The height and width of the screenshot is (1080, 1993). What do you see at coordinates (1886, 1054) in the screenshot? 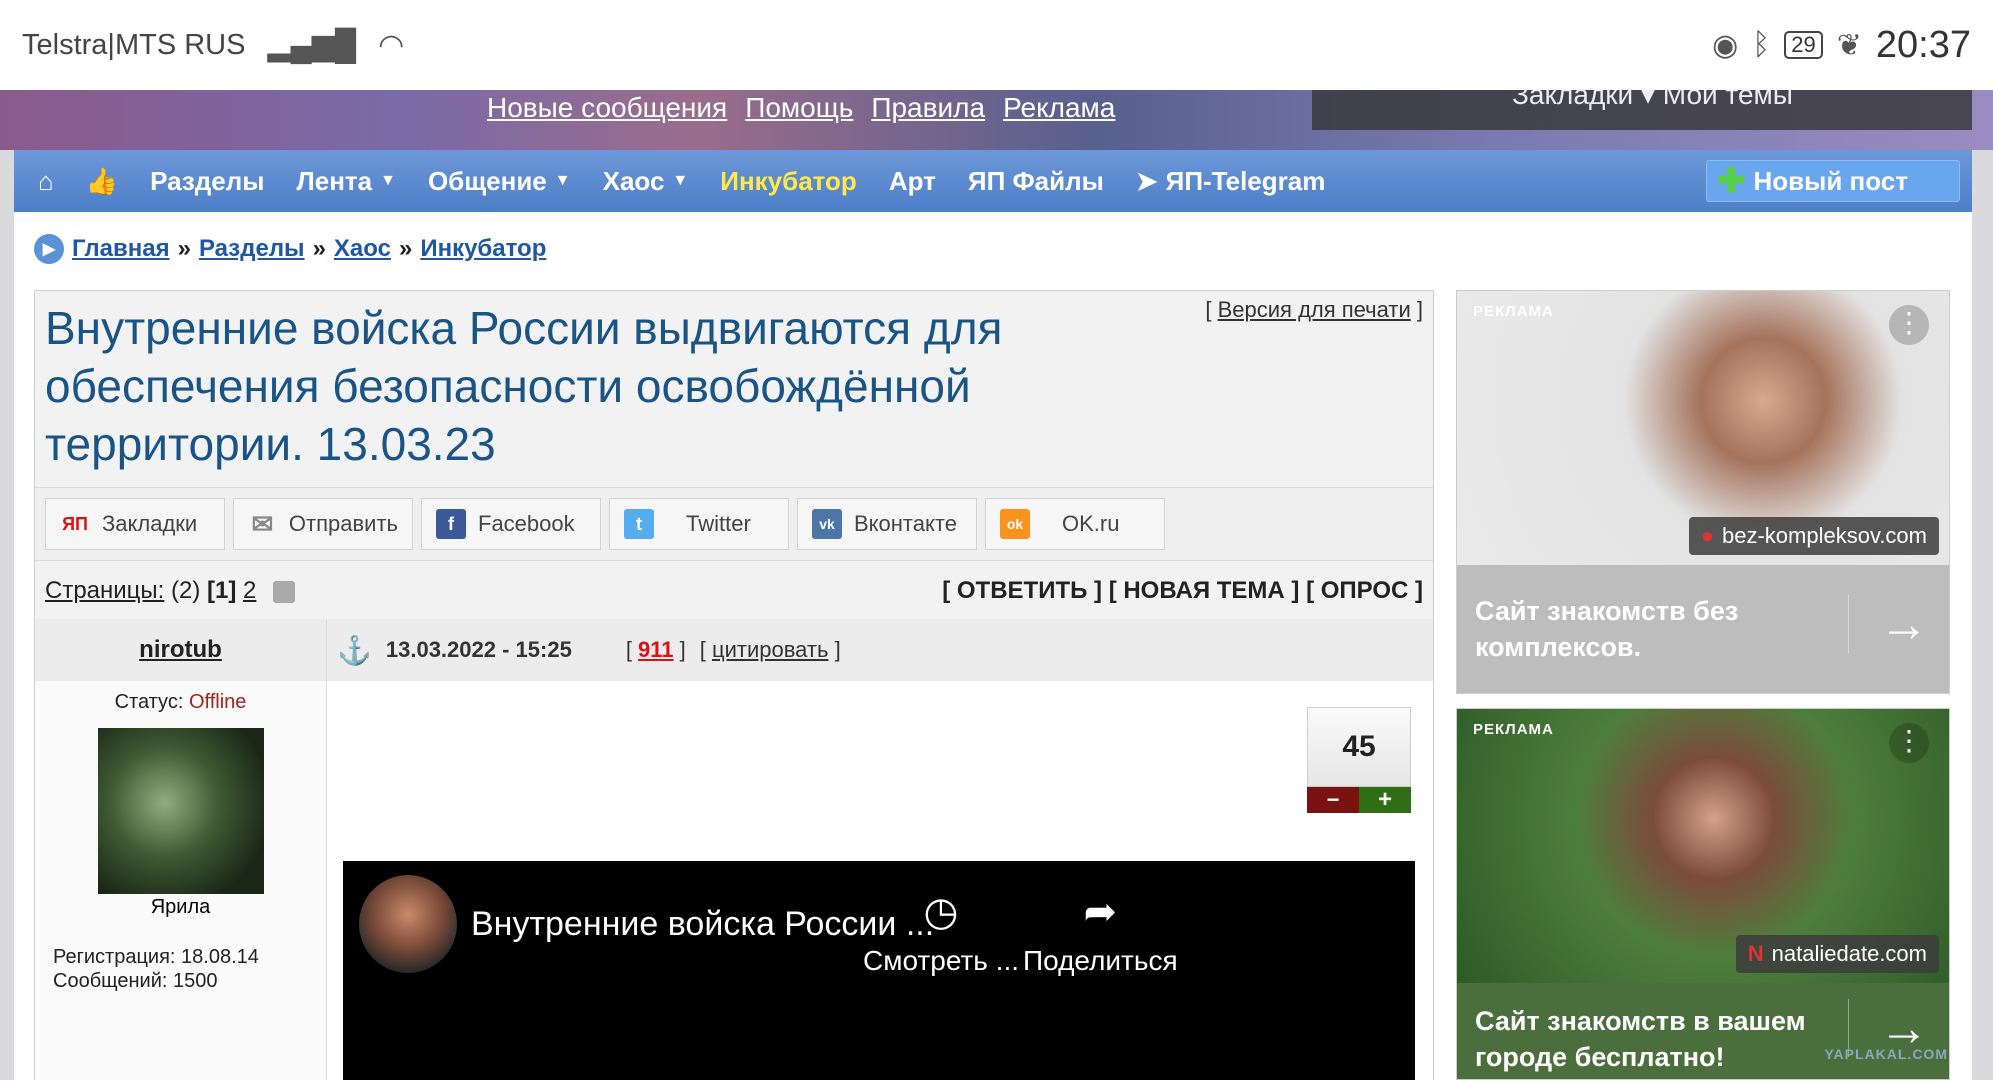
I see `site-watermark: YAPLAKAL.COM` at bounding box center [1886, 1054].